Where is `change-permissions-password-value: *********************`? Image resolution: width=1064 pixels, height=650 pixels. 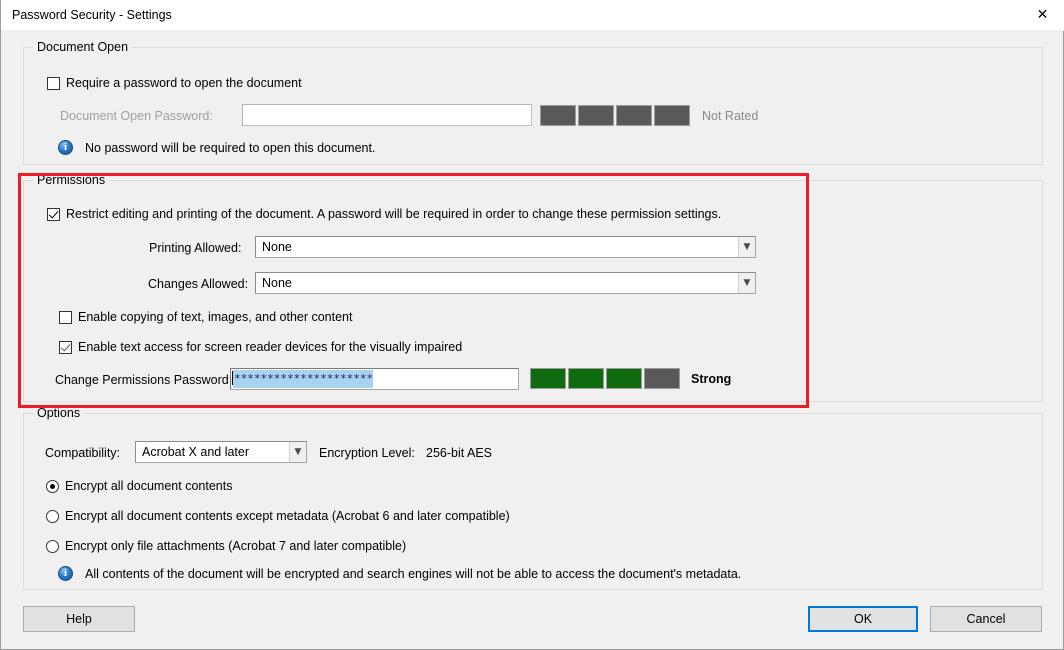 change-permissions-password-value: ********************* is located at coordinates (303, 379).